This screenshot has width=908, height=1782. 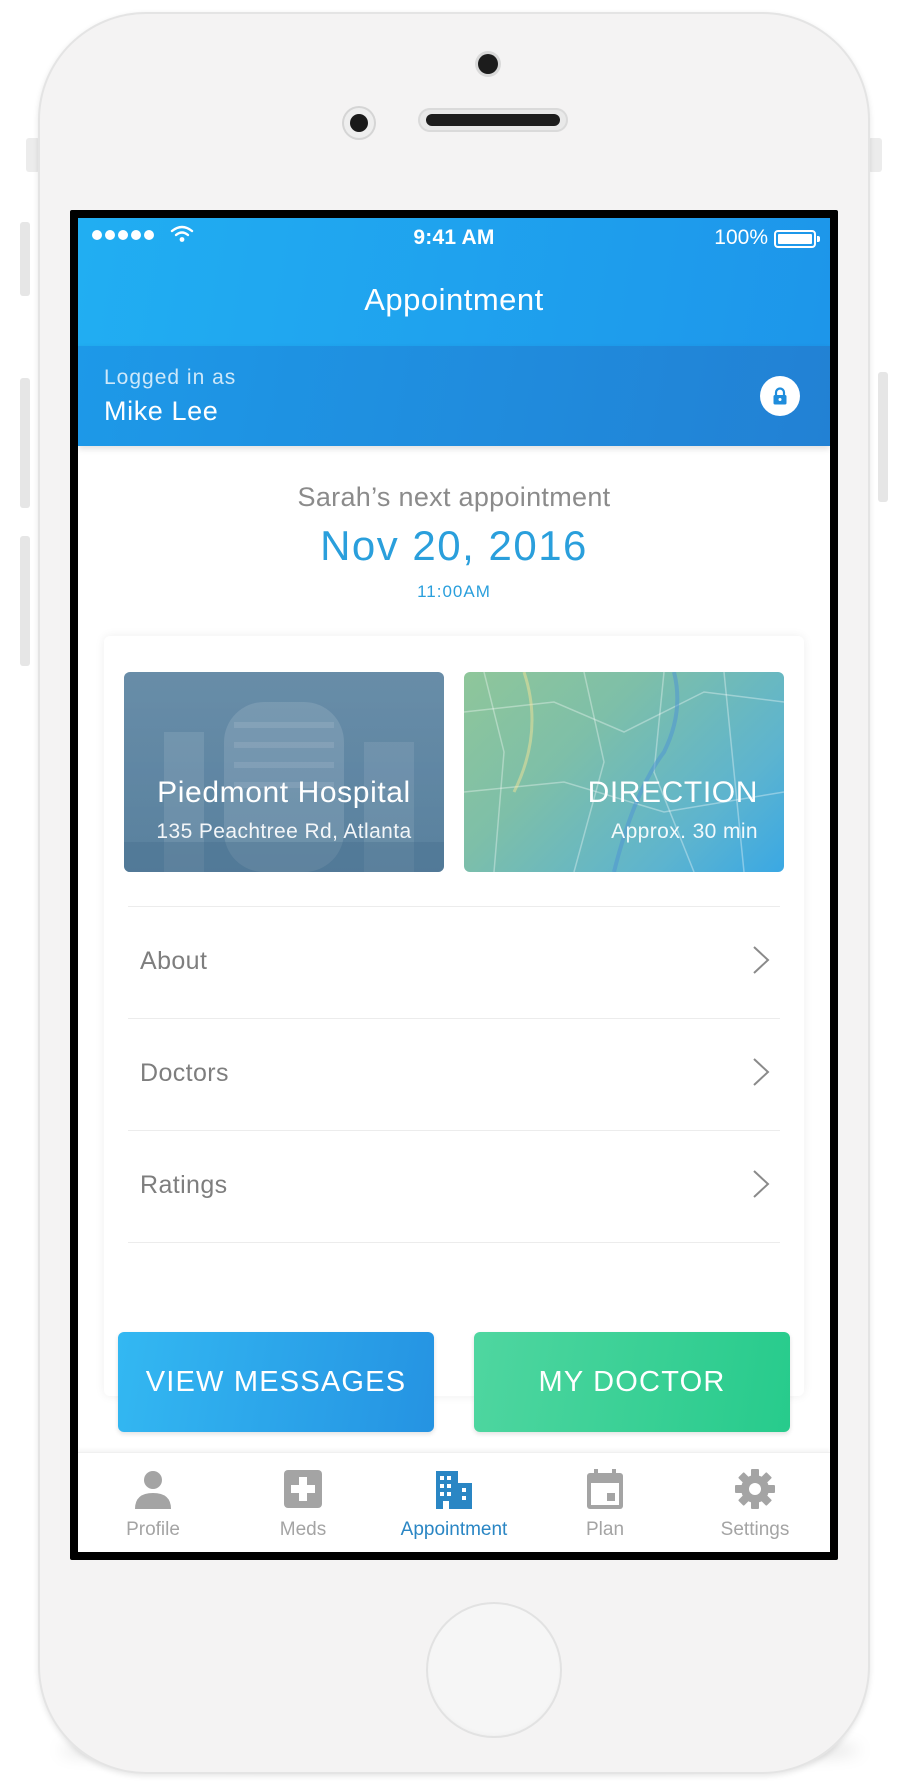 I want to click on earpiece-speaker, so click(x=493, y=120).